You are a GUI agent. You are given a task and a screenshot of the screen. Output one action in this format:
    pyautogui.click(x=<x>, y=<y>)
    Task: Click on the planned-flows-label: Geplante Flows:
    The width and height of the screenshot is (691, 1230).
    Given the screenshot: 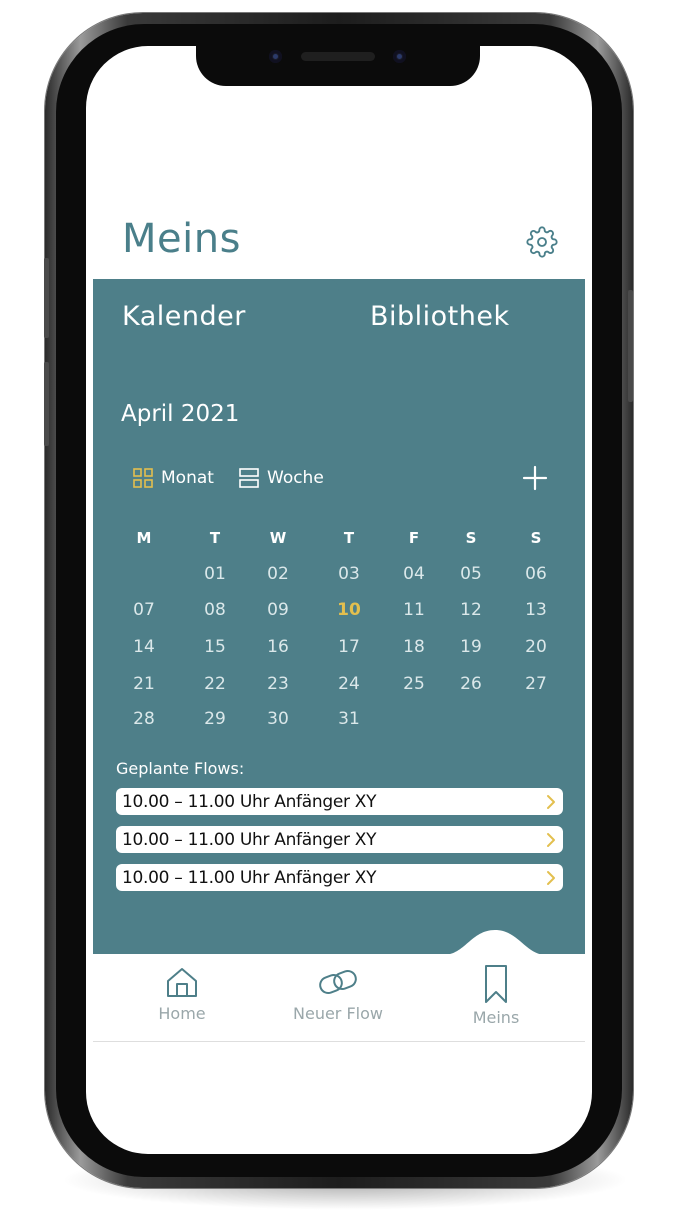 What is the action you would take?
    pyautogui.click(x=180, y=768)
    